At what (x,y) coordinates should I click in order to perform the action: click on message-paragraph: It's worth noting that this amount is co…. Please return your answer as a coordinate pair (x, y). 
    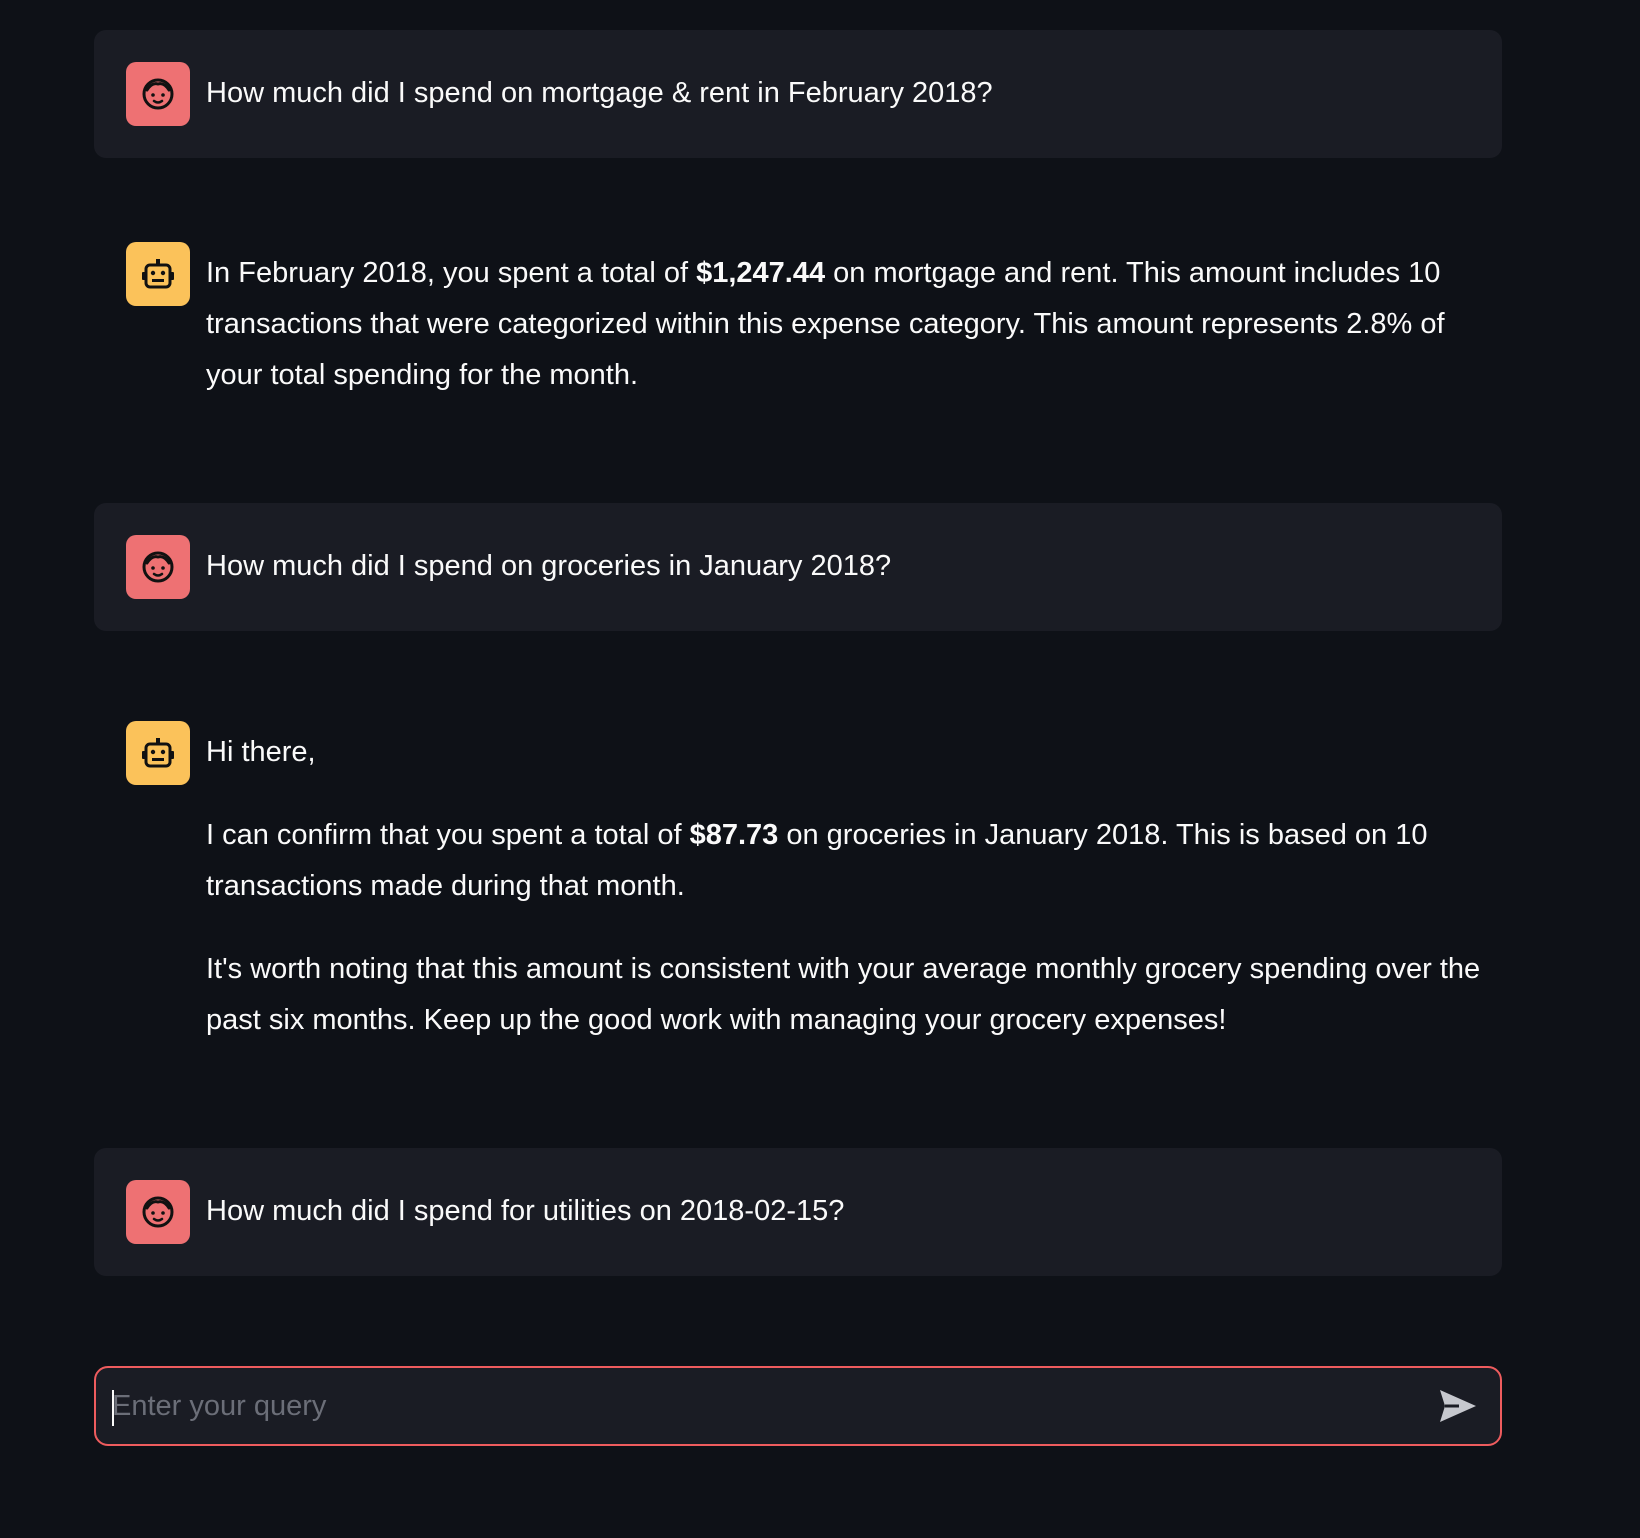
    Looking at the image, I should click on (846, 995).